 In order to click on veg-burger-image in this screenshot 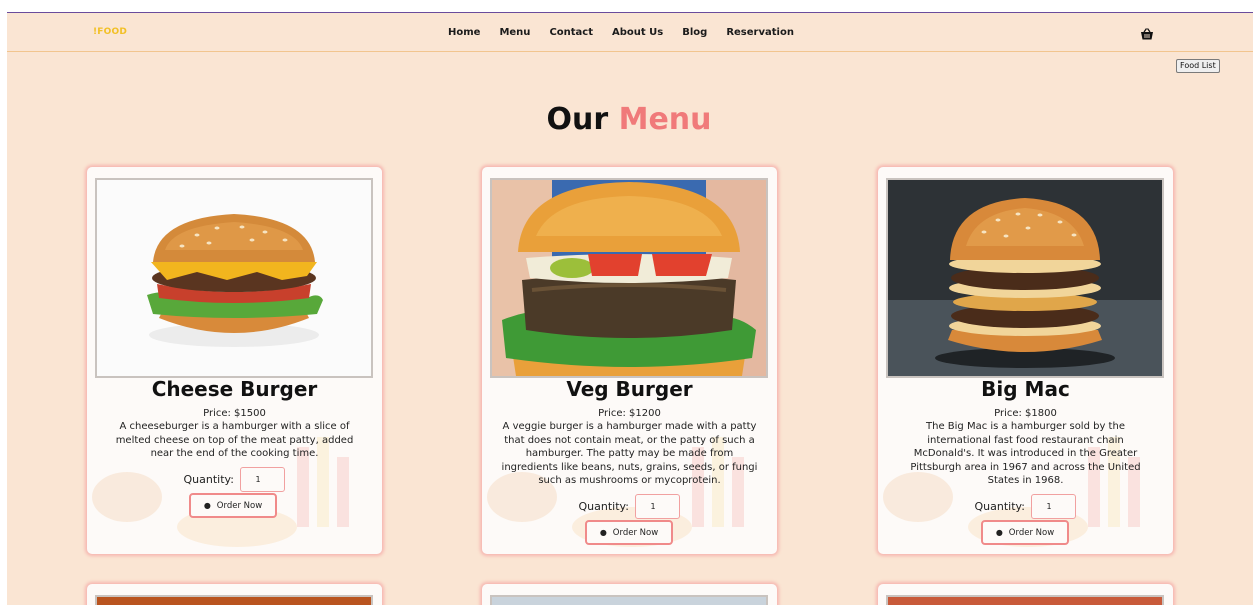, I will do `click(629, 278)`.